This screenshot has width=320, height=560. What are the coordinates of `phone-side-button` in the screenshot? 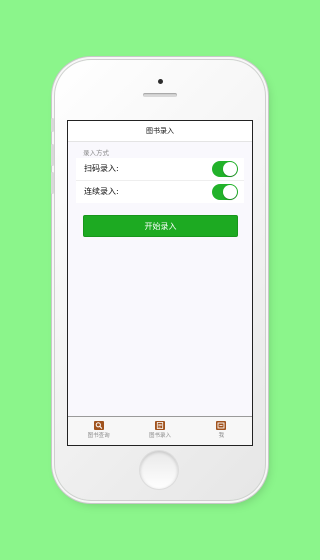 It's located at (52, 125).